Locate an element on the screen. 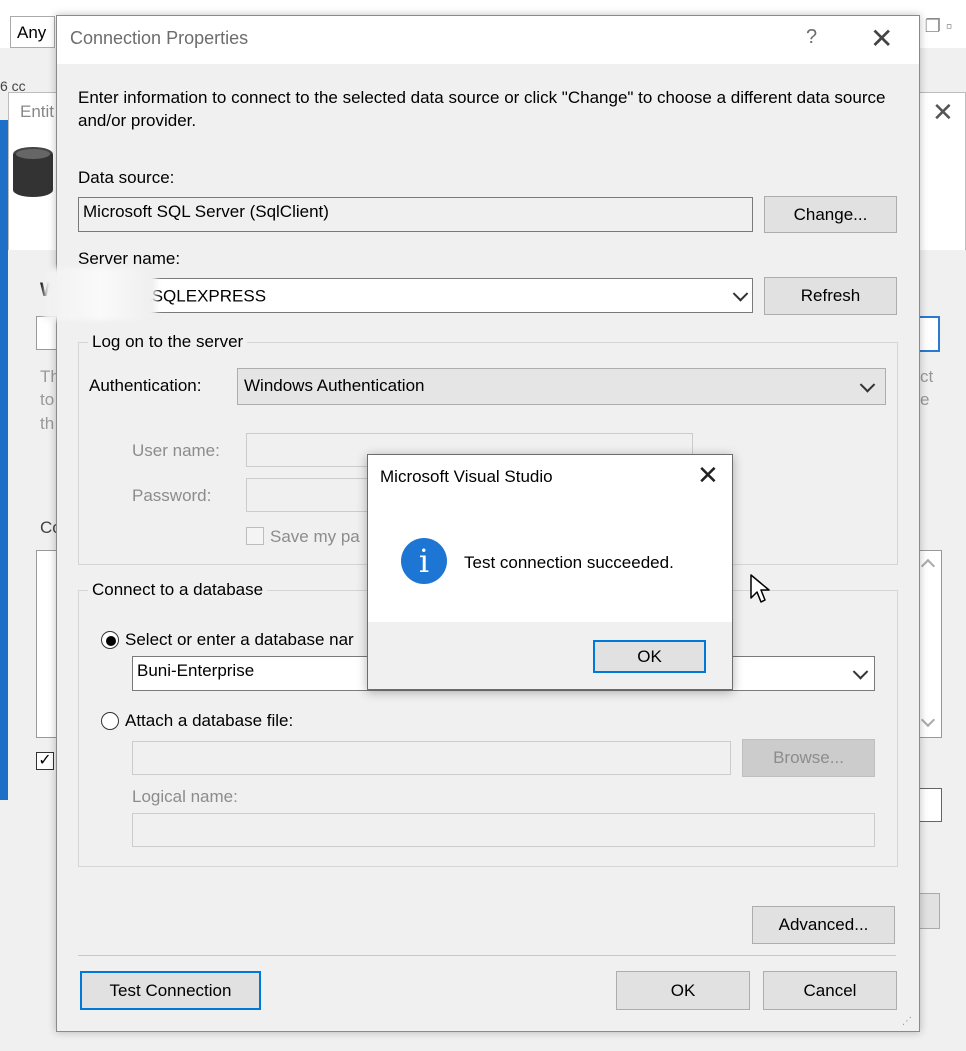 Image resolution: width=966 pixels, height=1051 pixels. help-icon: ? is located at coordinates (811, 37).